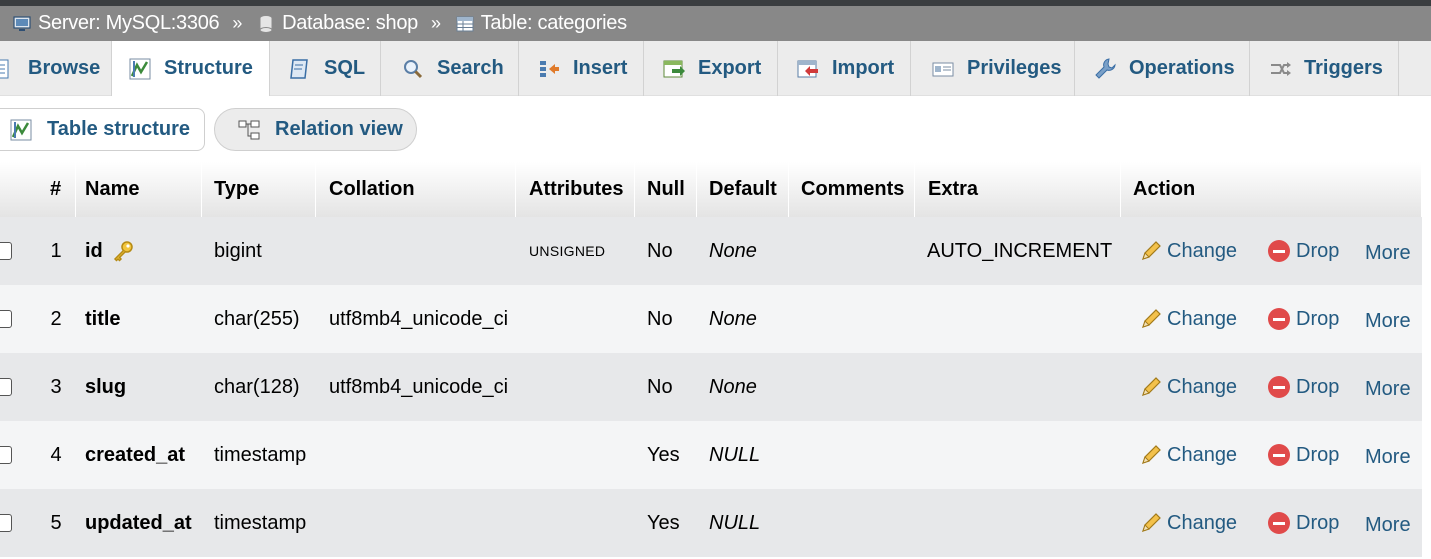  I want to click on breadcrumb-table: Table: categories, so click(541, 23).